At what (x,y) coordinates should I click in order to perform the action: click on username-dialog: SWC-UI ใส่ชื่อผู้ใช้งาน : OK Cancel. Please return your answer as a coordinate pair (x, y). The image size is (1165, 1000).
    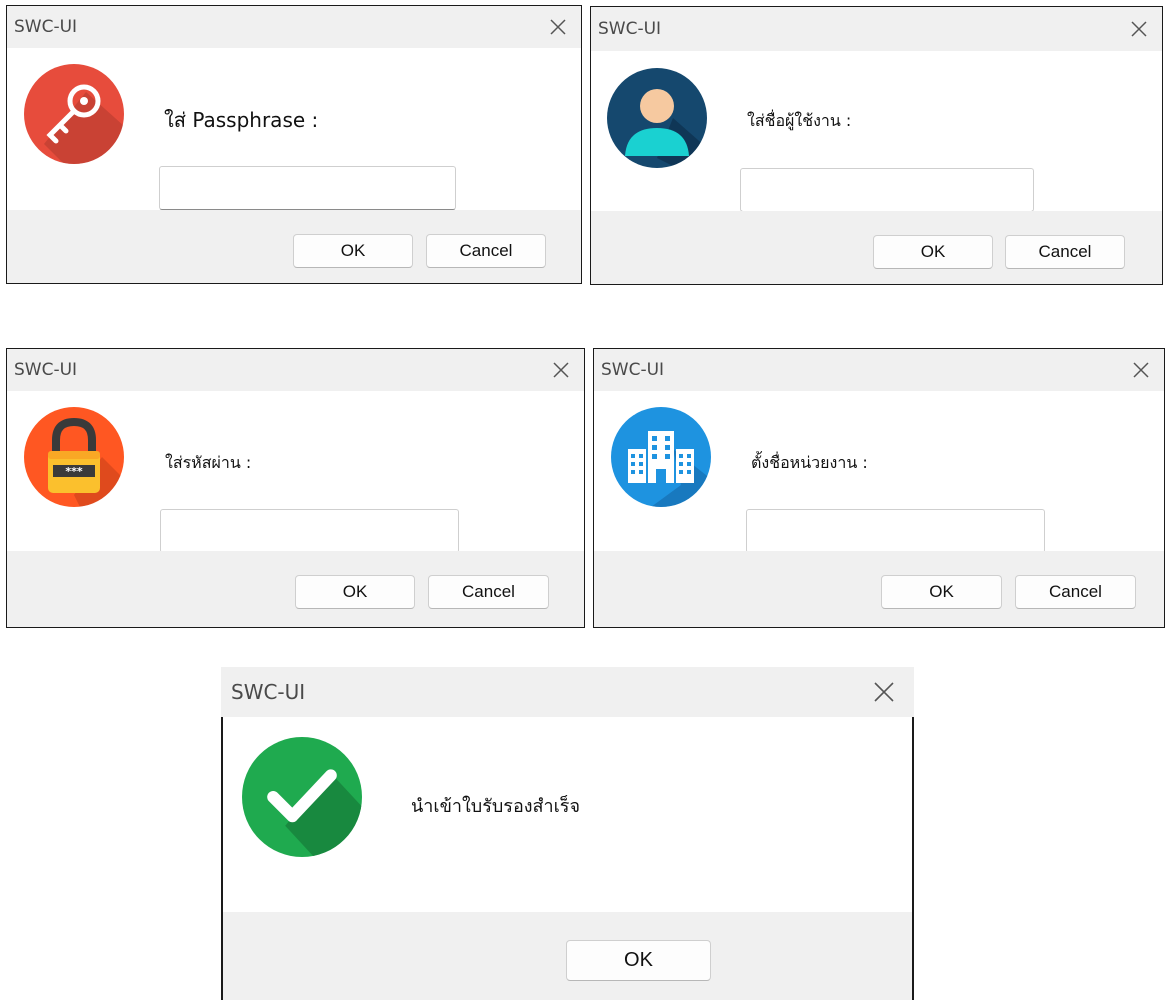
    Looking at the image, I should click on (876, 145).